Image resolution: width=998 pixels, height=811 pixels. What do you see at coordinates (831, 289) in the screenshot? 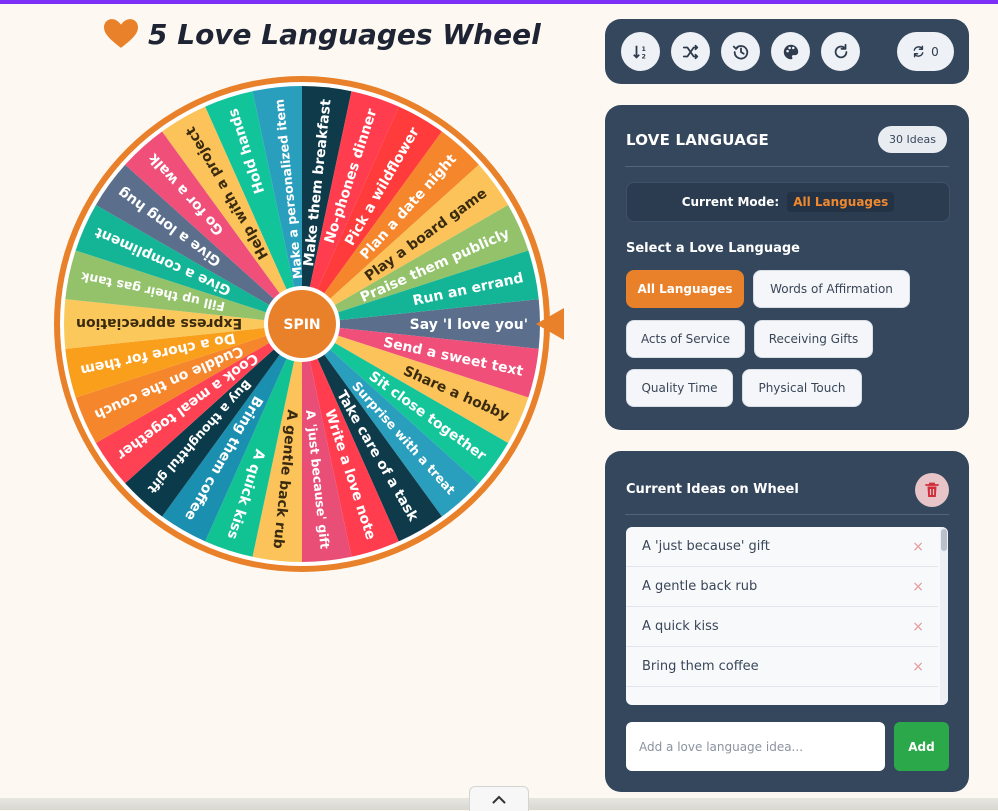
I see `language-option-words-of-affirmation: Words of Affirmation` at bounding box center [831, 289].